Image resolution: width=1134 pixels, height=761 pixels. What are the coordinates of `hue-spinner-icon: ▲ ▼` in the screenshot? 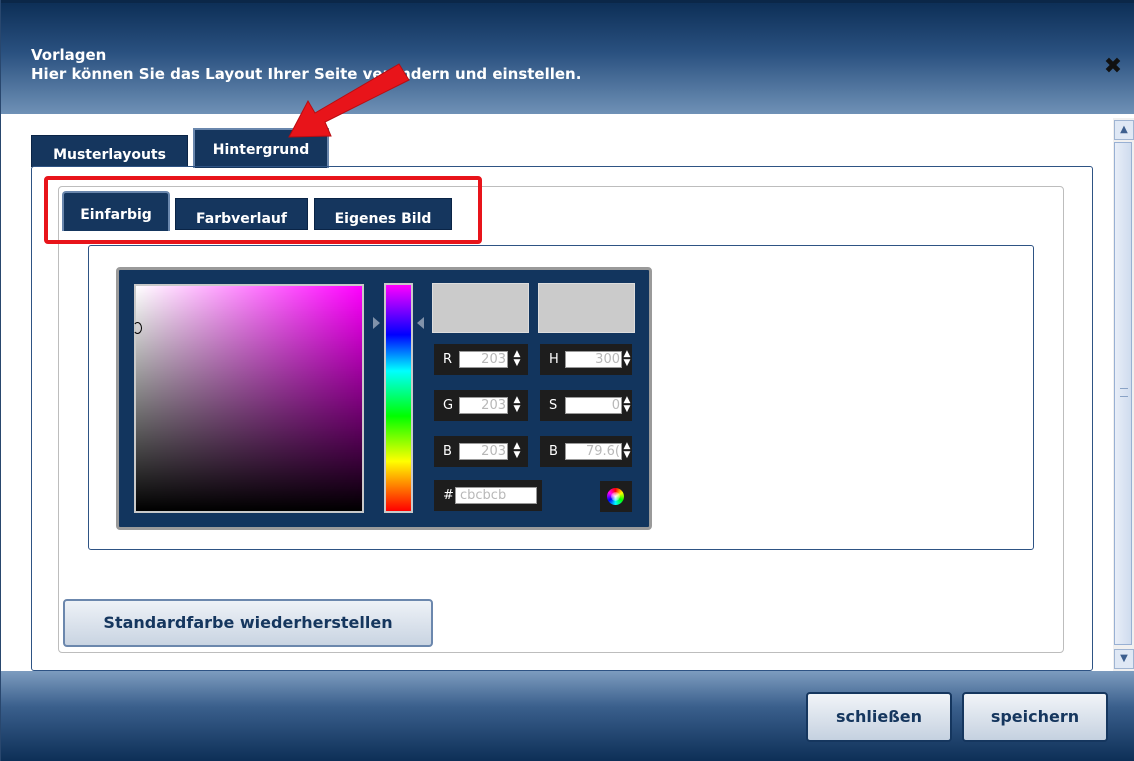 It's located at (627, 359).